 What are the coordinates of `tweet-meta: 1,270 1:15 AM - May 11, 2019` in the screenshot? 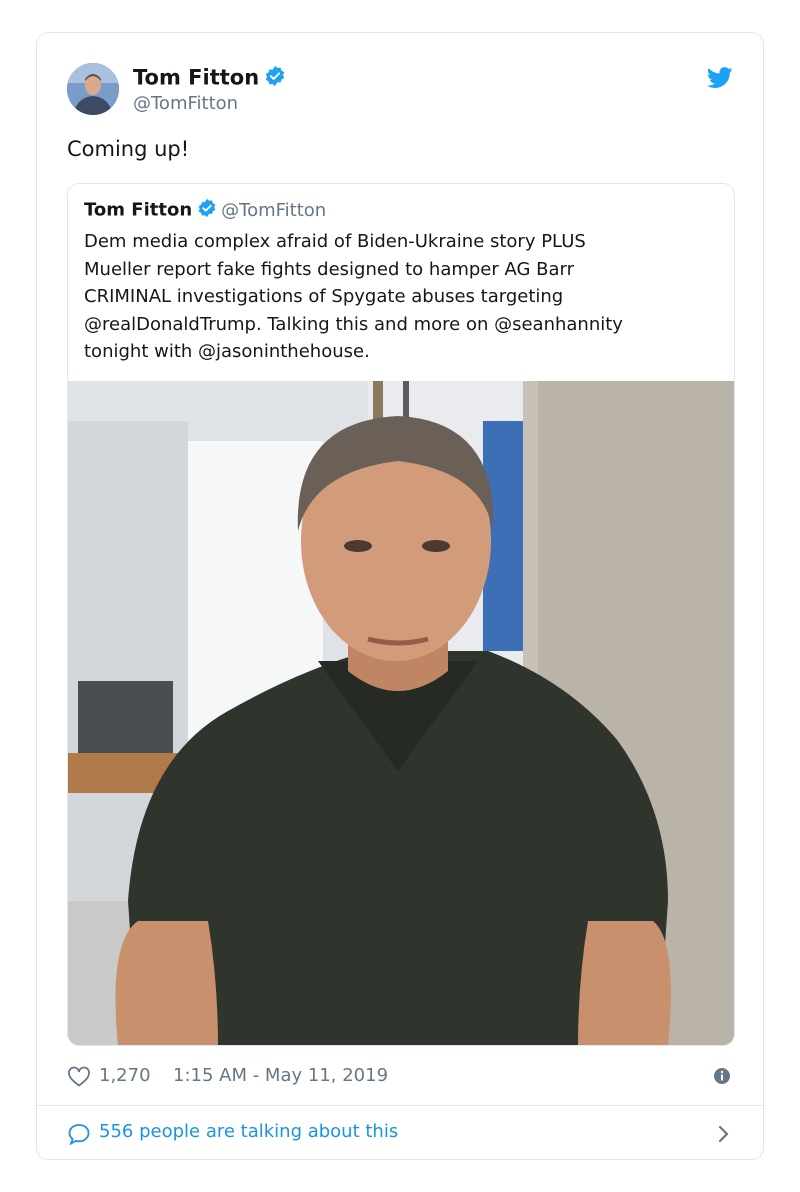 It's located at (401, 1077).